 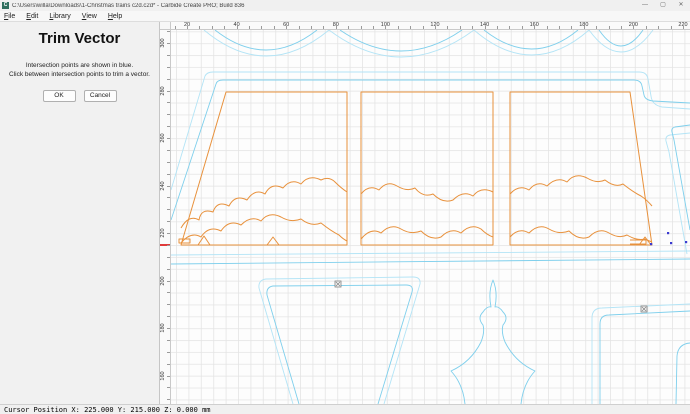 I want to click on panel-buttons: OK Cancel, so click(x=79, y=96).